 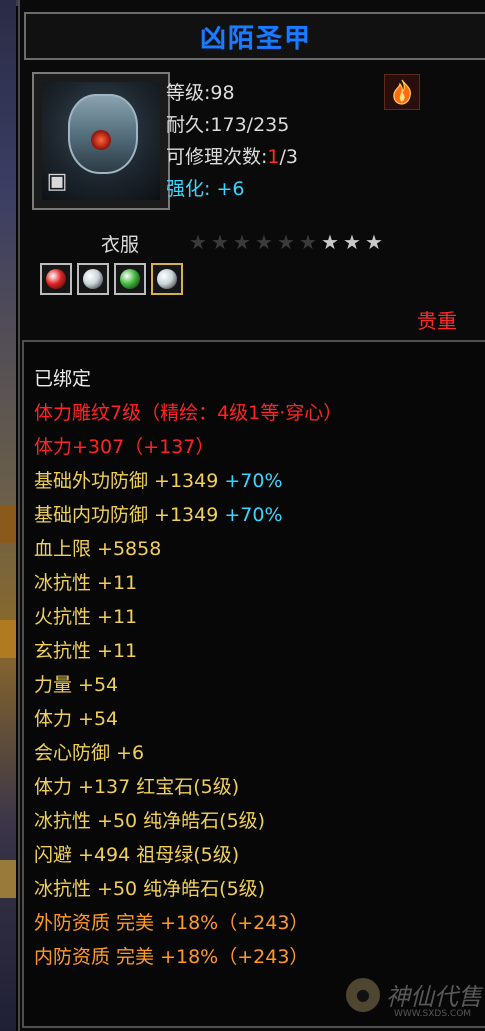 I want to click on repair-total: /3, so click(x=289, y=157).